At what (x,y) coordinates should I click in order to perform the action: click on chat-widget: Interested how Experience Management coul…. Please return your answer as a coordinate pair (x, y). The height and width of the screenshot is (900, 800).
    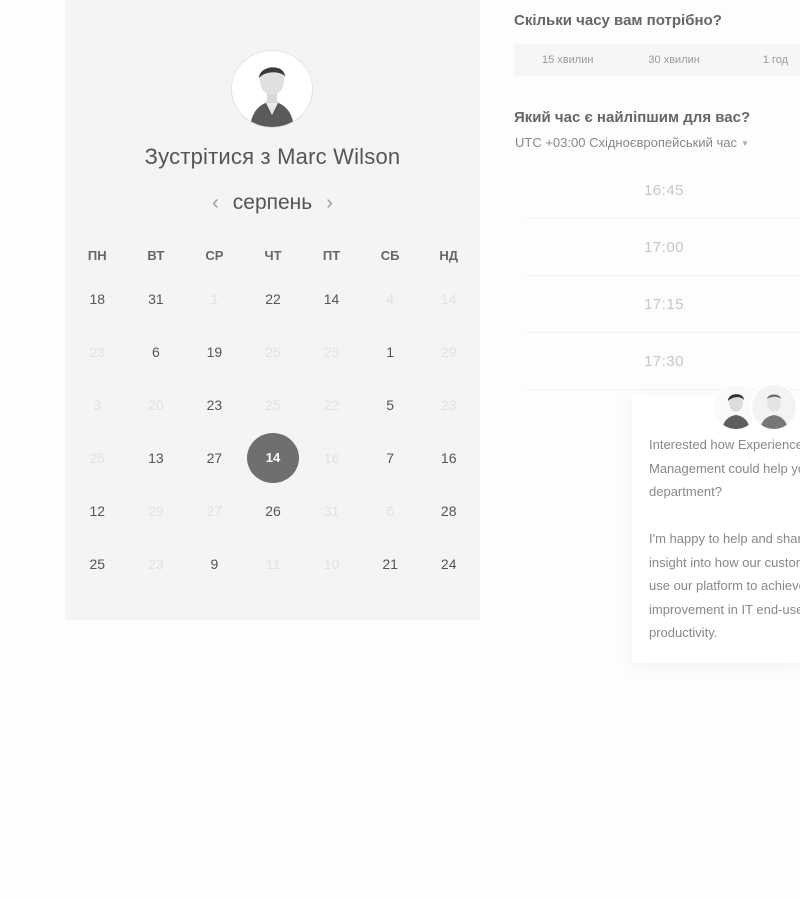
    Looking at the image, I should click on (716, 523).